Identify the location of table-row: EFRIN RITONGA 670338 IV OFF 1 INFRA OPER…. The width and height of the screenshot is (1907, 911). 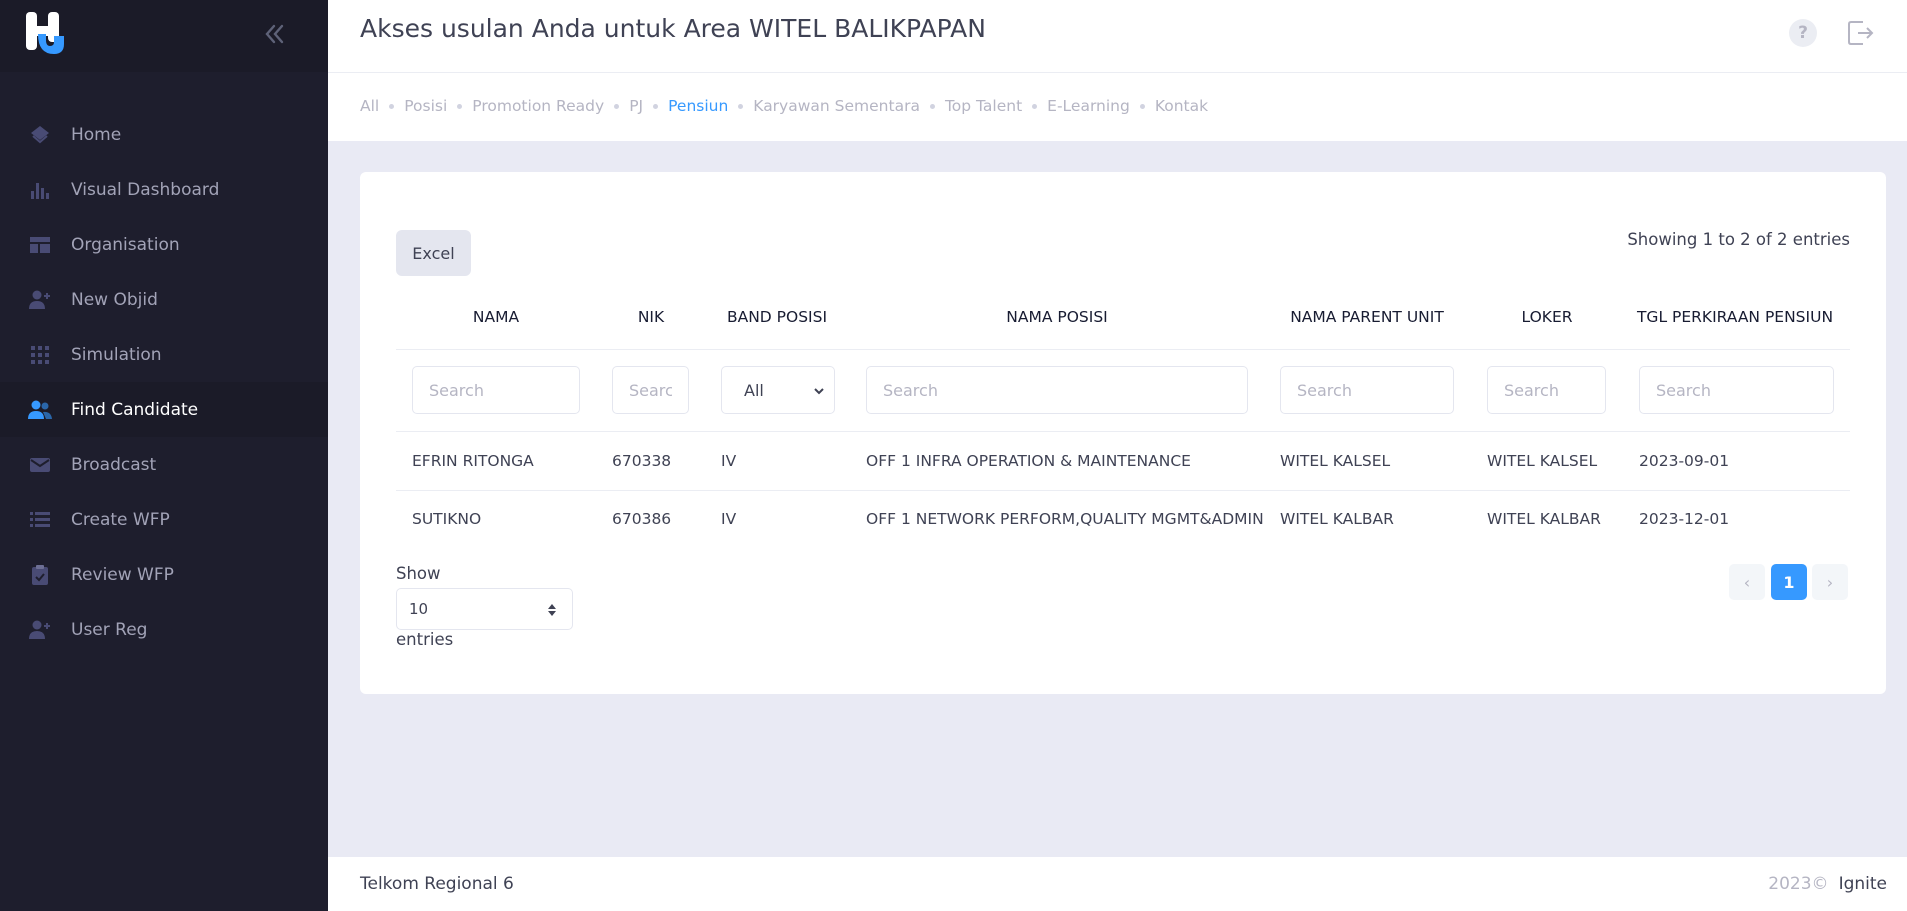
(1123, 462).